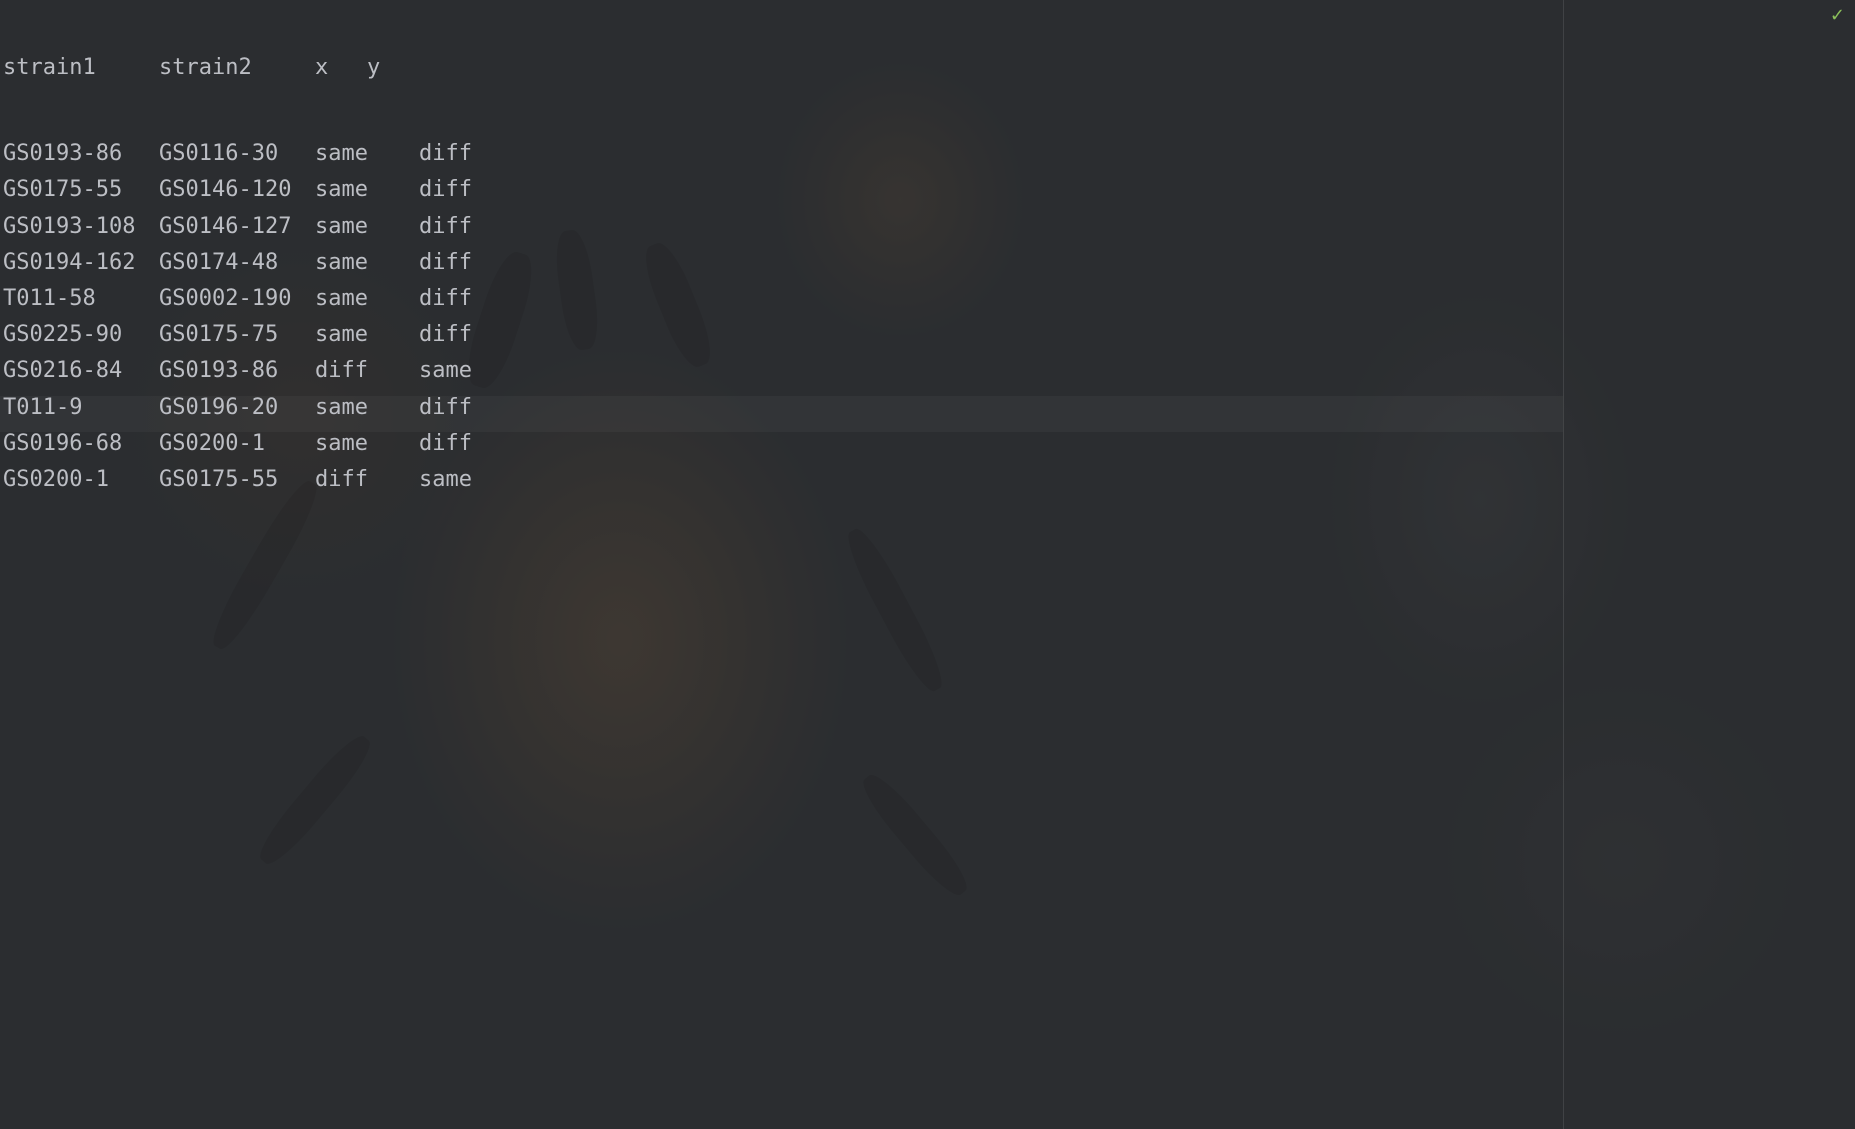  What do you see at coordinates (219, 407) in the screenshot?
I see `cell-strain2: GS0196-20` at bounding box center [219, 407].